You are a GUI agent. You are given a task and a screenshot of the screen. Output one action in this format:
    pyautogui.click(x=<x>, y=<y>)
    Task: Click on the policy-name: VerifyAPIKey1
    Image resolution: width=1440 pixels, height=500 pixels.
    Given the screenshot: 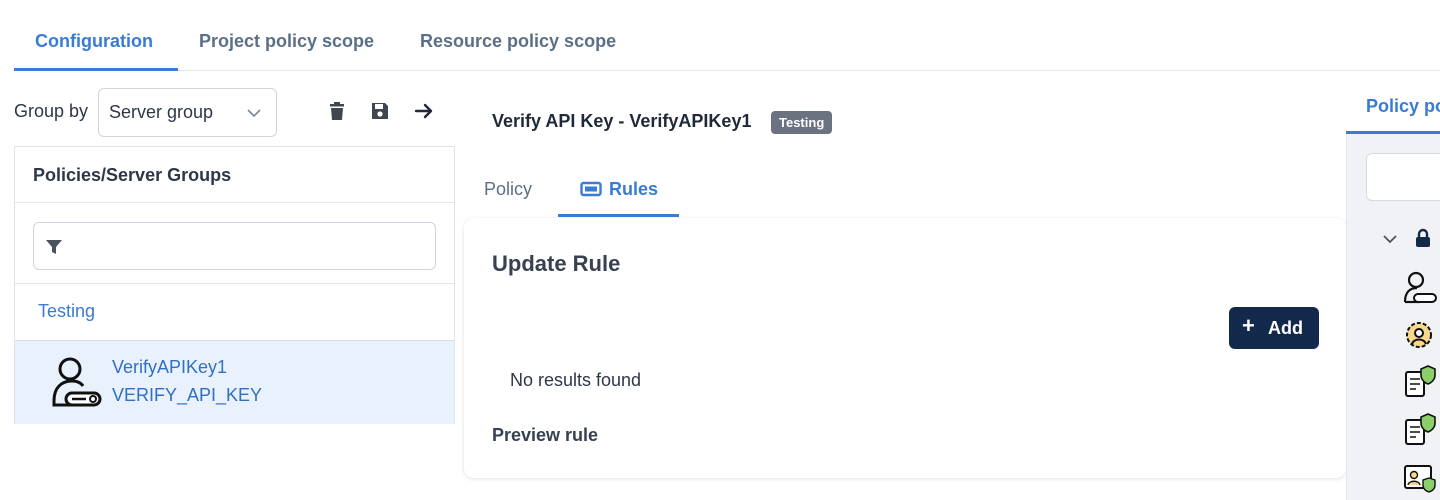 What is the action you would take?
    pyautogui.click(x=170, y=367)
    